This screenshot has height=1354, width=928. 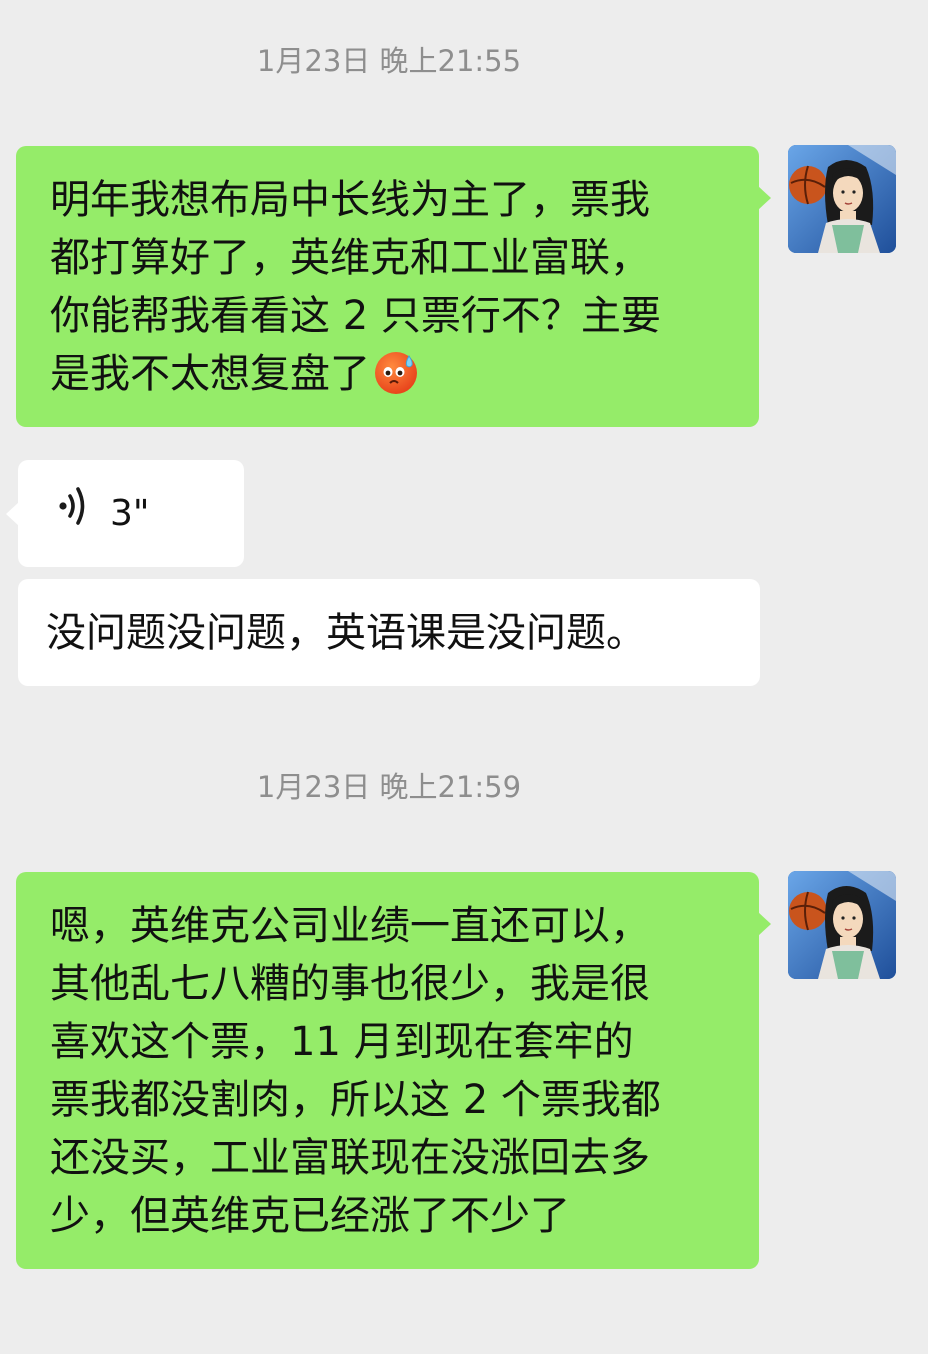 What do you see at coordinates (342, 1042) in the screenshot?
I see `message-line: 喜欢这个票，11 月到现在套牢的` at bounding box center [342, 1042].